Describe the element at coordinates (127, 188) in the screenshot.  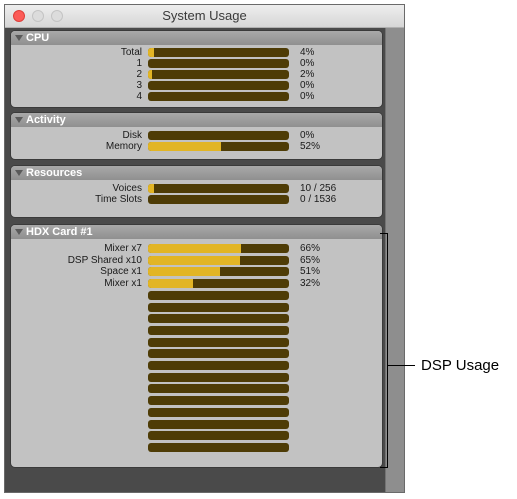
I see `meter-label: Voices` at that location.